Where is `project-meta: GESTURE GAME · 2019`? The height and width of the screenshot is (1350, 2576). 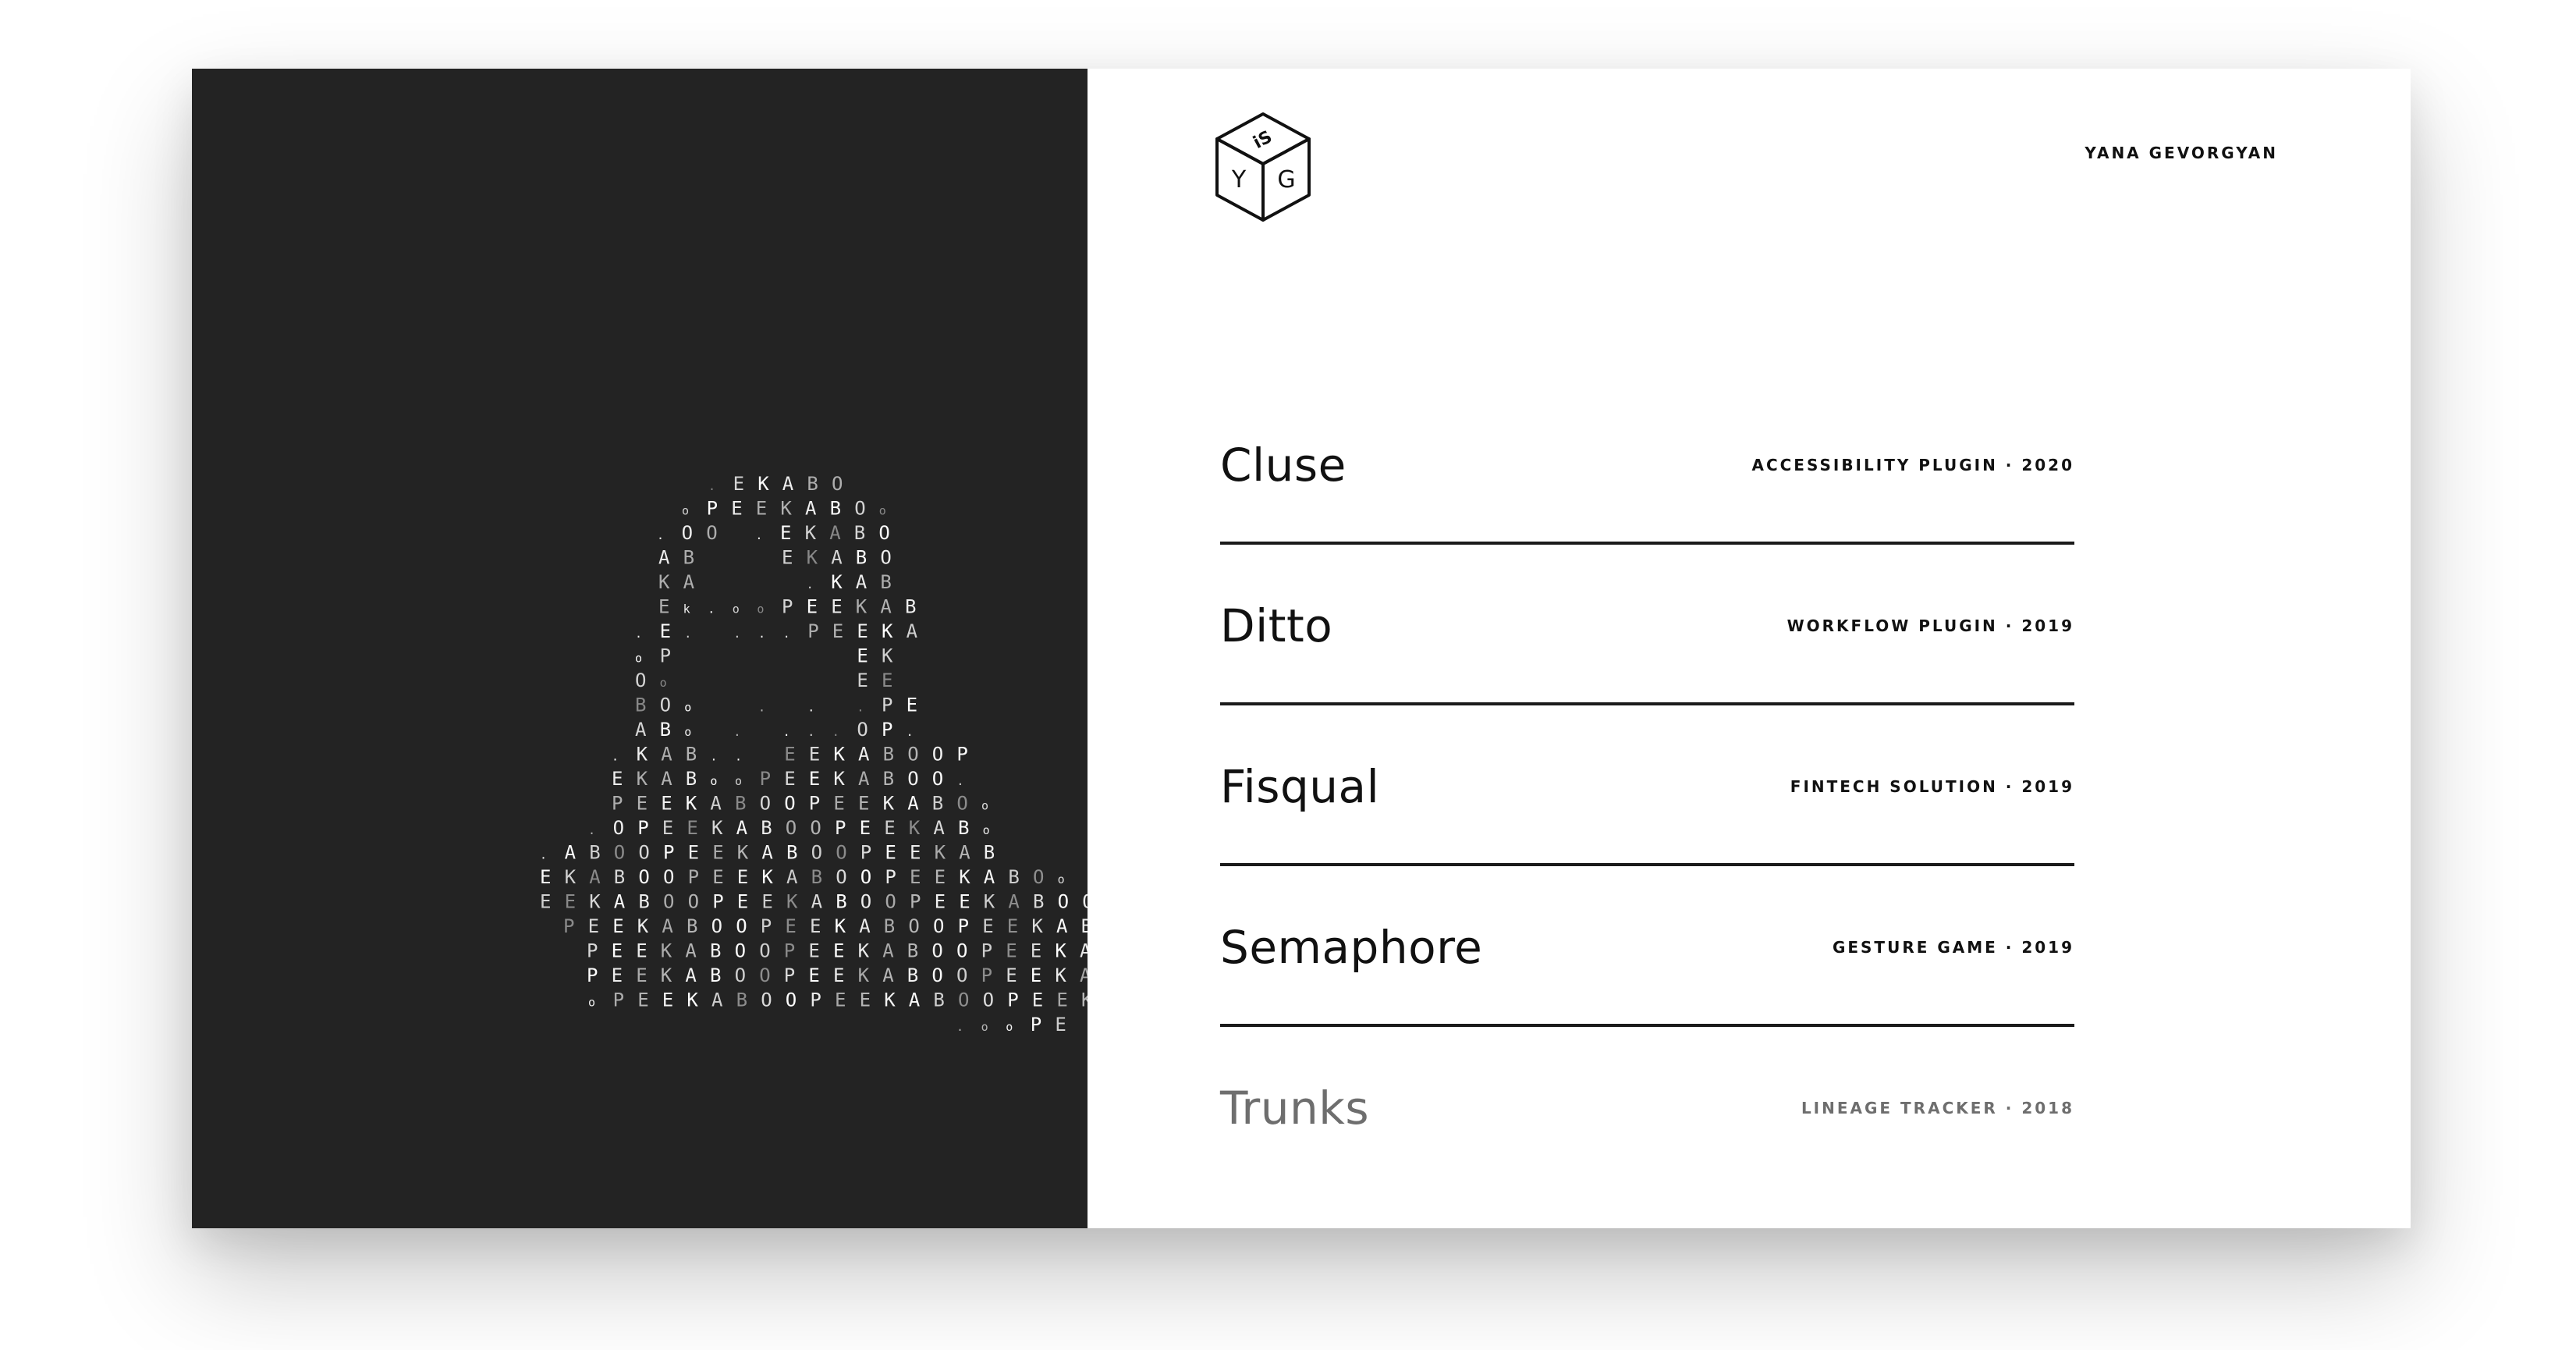
project-meta: GESTURE GAME · 2019 is located at coordinates (1953, 947).